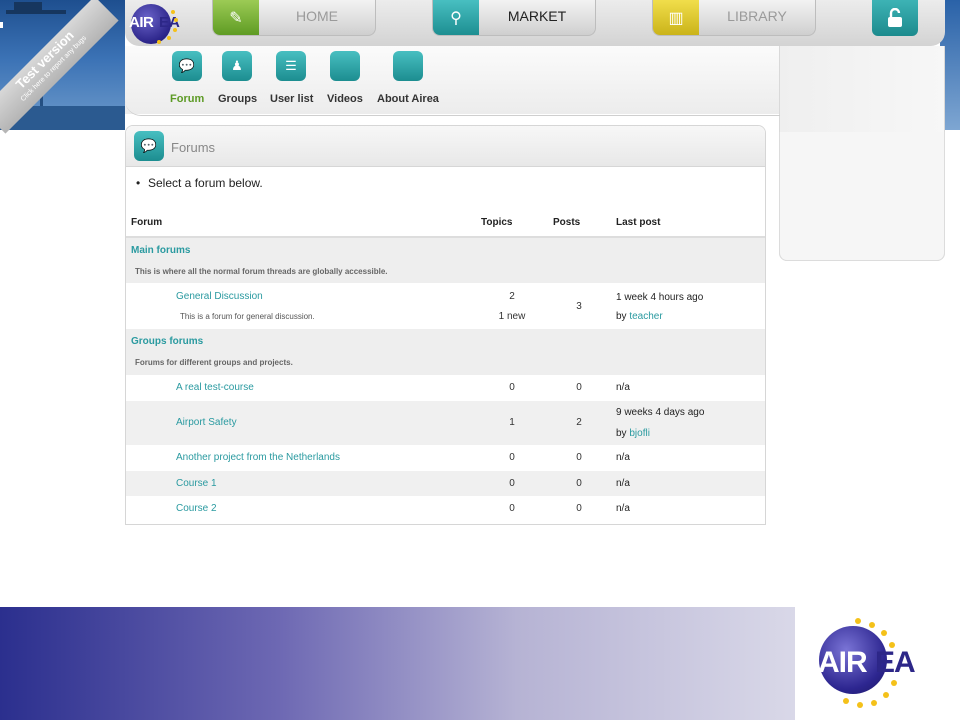 This screenshot has height=720, width=960. What do you see at coordinates (660, 412) in the screenshot?
I see `last-post-time: 9 weeks 4 days ago` at bounding box center [660, 412].